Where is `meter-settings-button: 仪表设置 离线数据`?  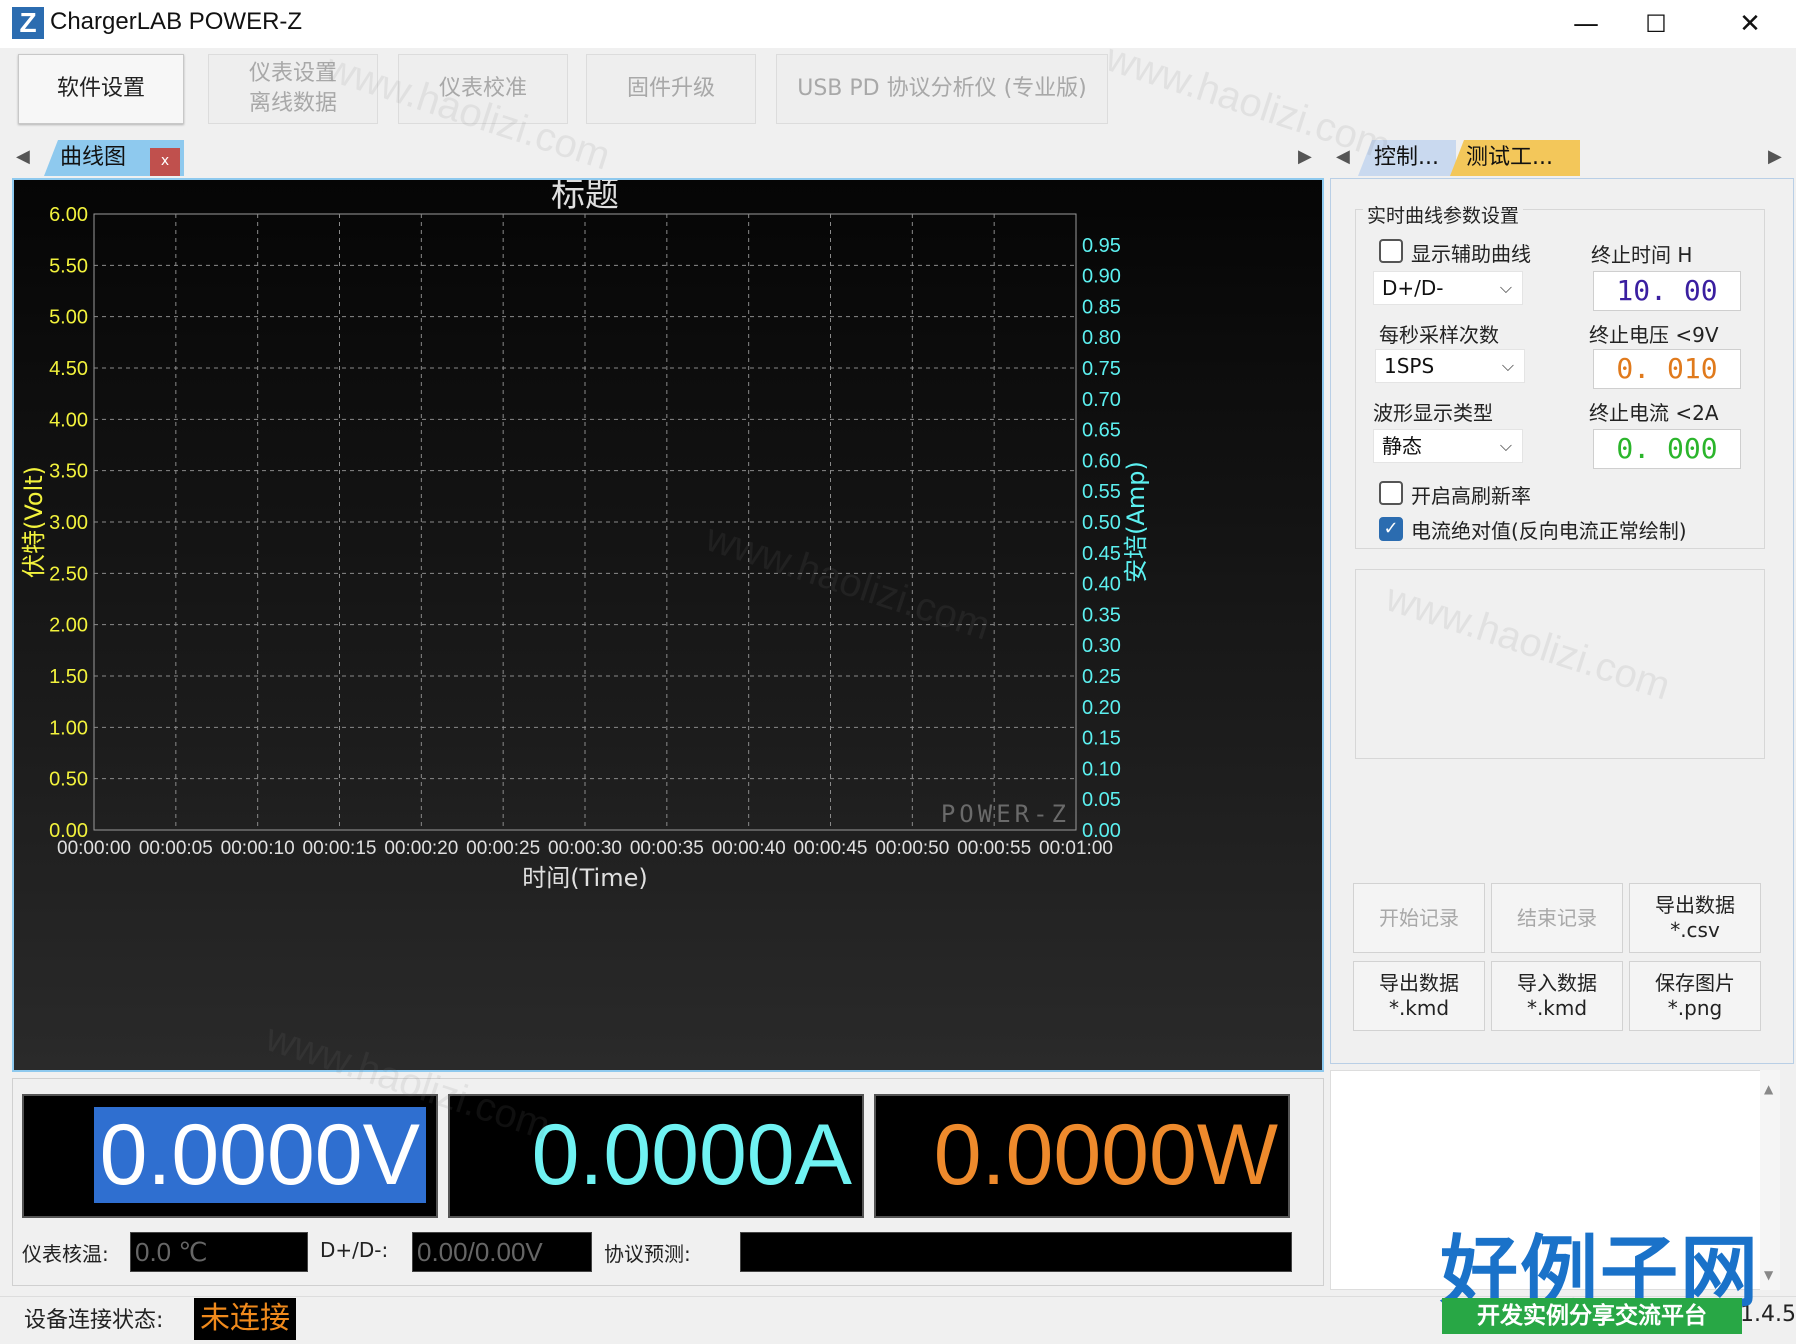 meter-settings-button: 仪表设置 离线数据 is located at coordinates (293, 89).